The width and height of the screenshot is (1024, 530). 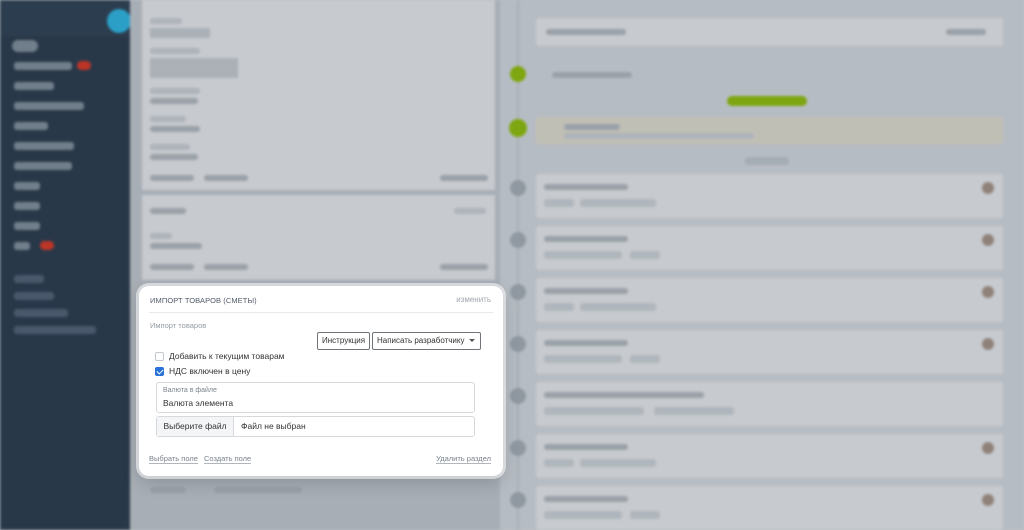 I want to click on add-to-current-checkbox, so click(x=159, y=356).